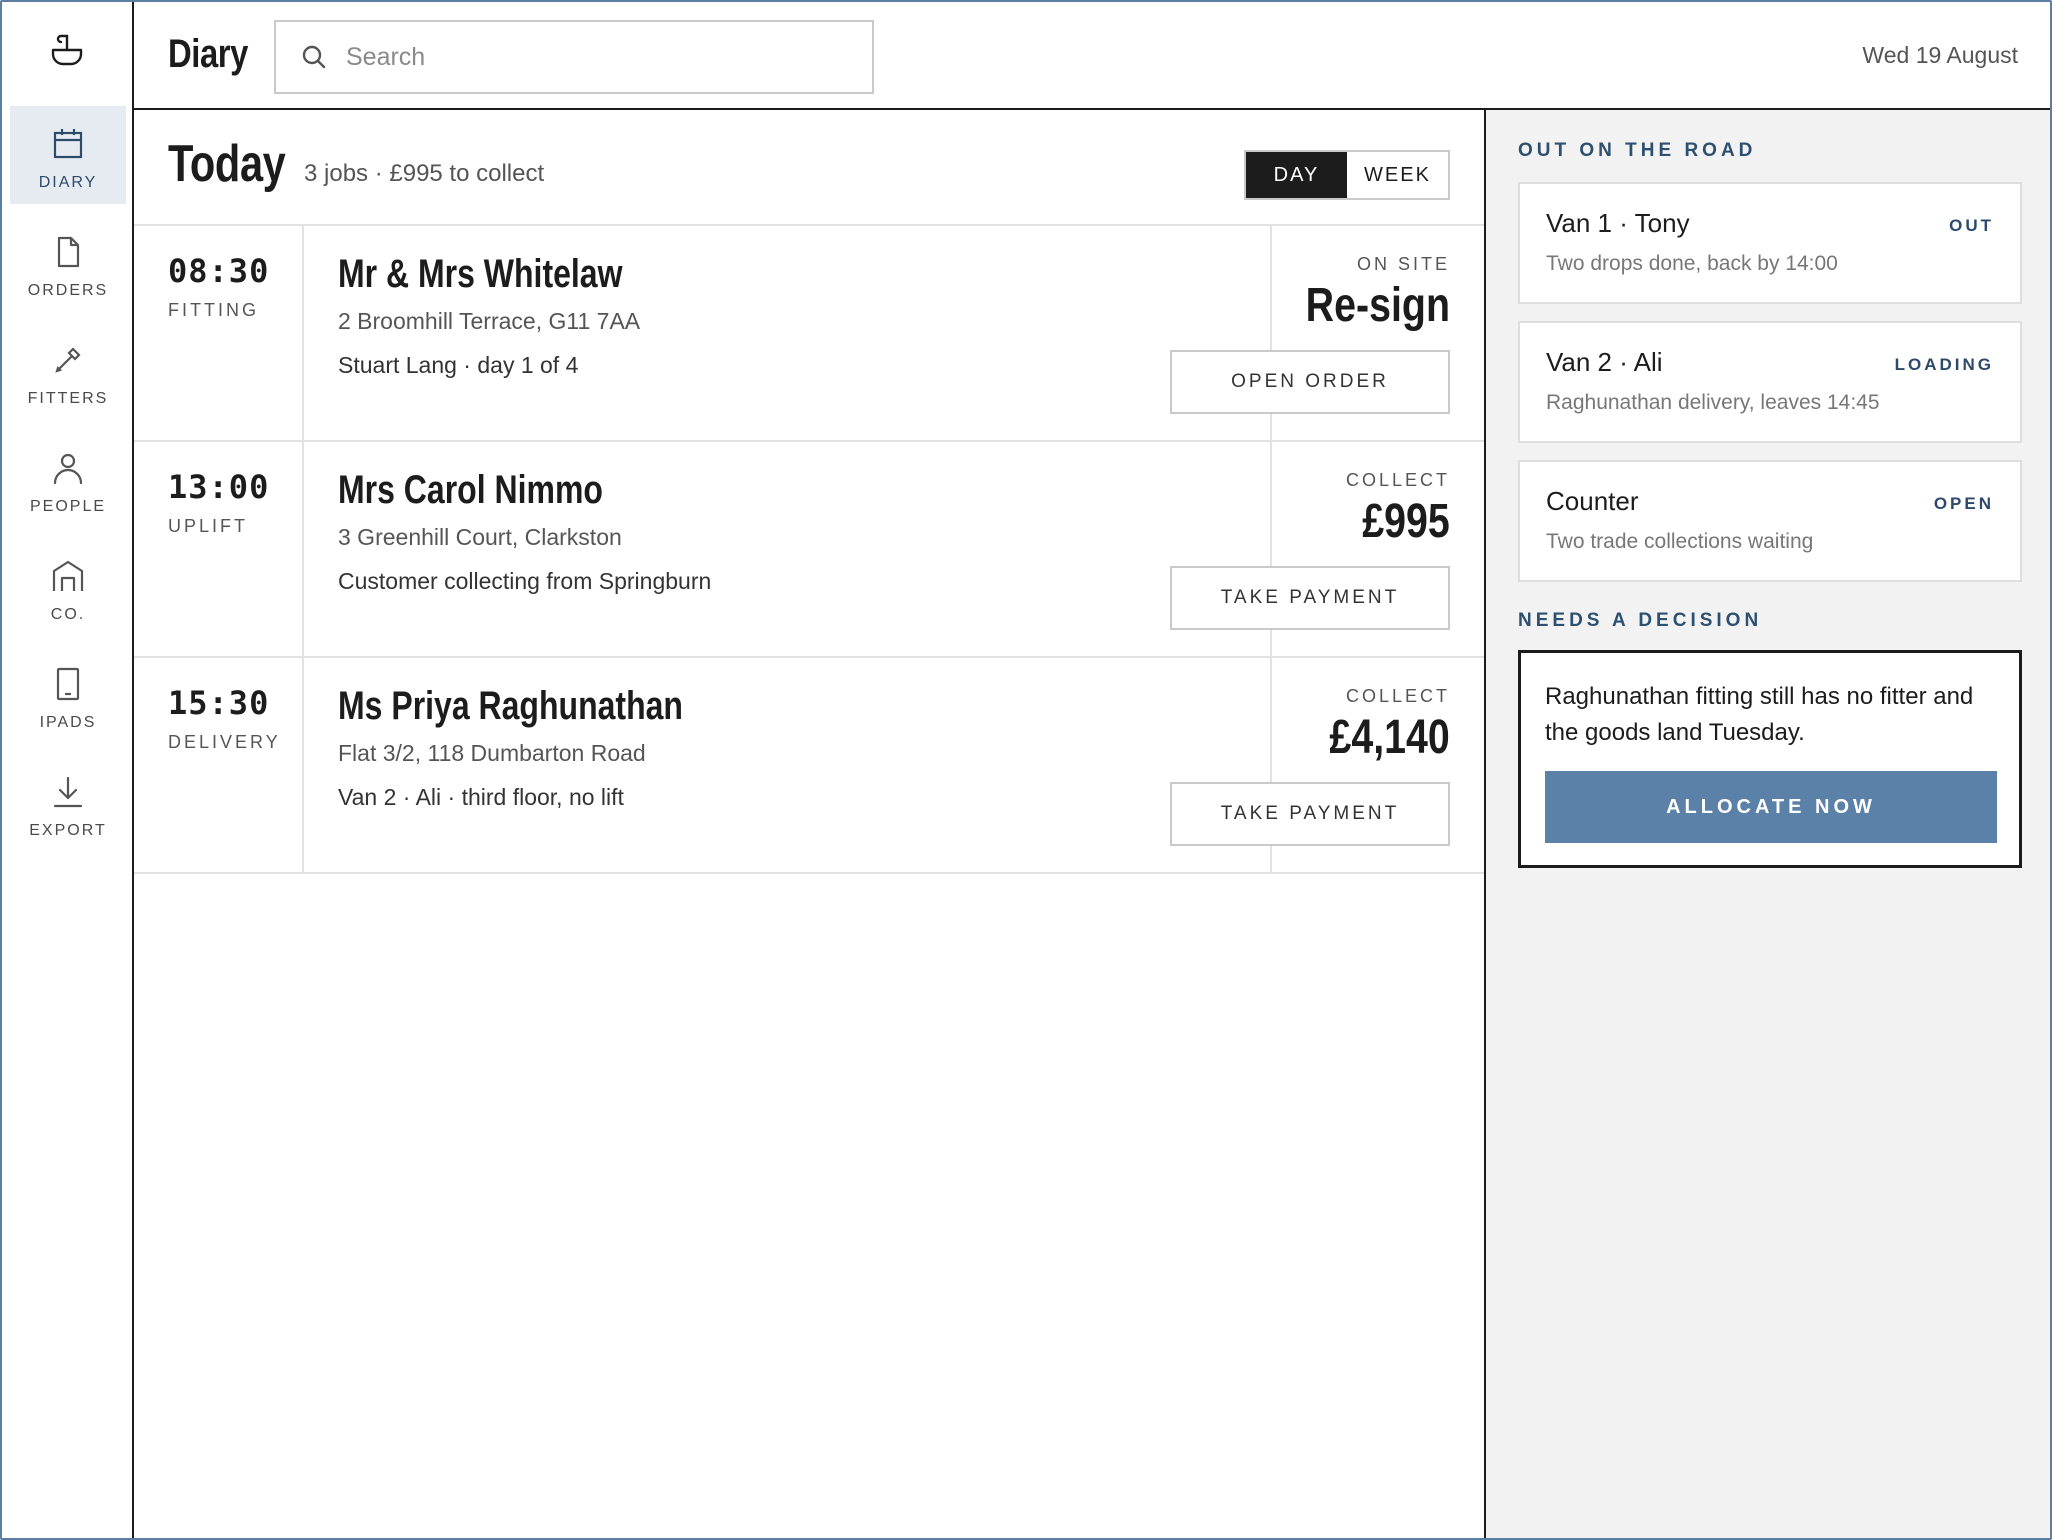 This screenshot has height=1540, width=2052. I want to click on app-logo, so click(67, 50).